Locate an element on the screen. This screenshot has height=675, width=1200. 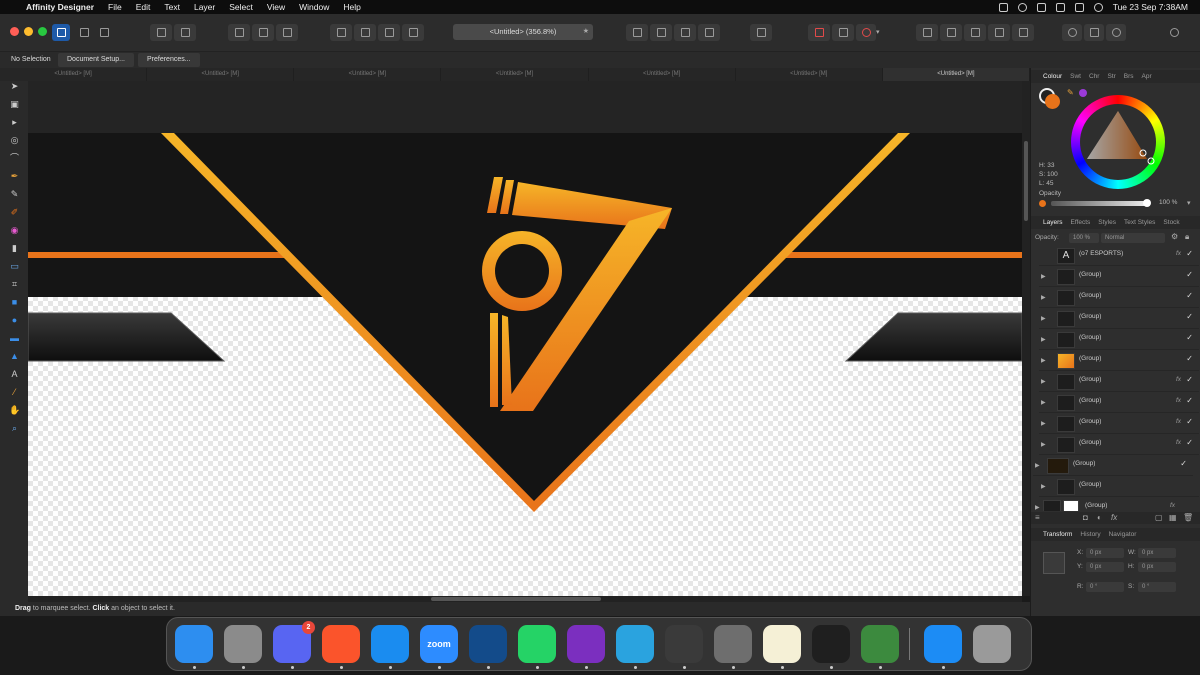
x-field: 0 px is located at coordinates (1105, 553).